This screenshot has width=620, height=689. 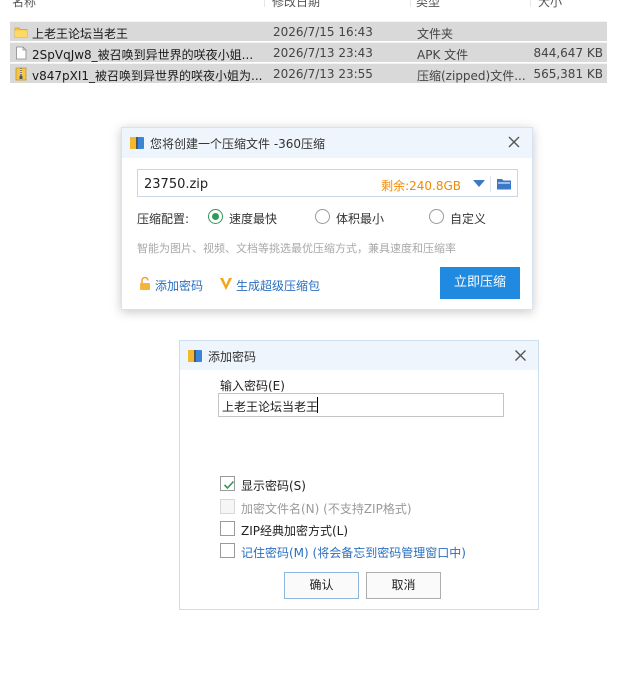 What do you see at coordinates (359, 355) in the screenshot?
I see `dialog-titlebar: 添加密码` at bounding box center [359, 355].